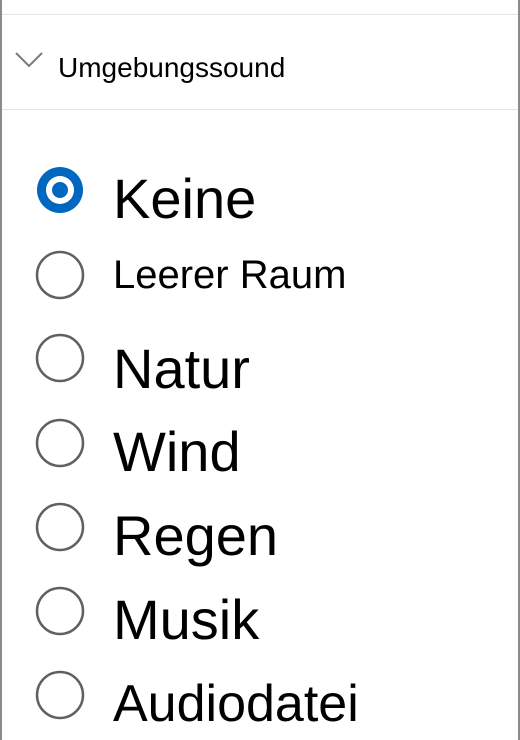 This screenshot has width=520, height=740. What do you see at coordinates (185, 198) in the screenshot?
I see `option-label: Keine` at bounding box center [185, 198].